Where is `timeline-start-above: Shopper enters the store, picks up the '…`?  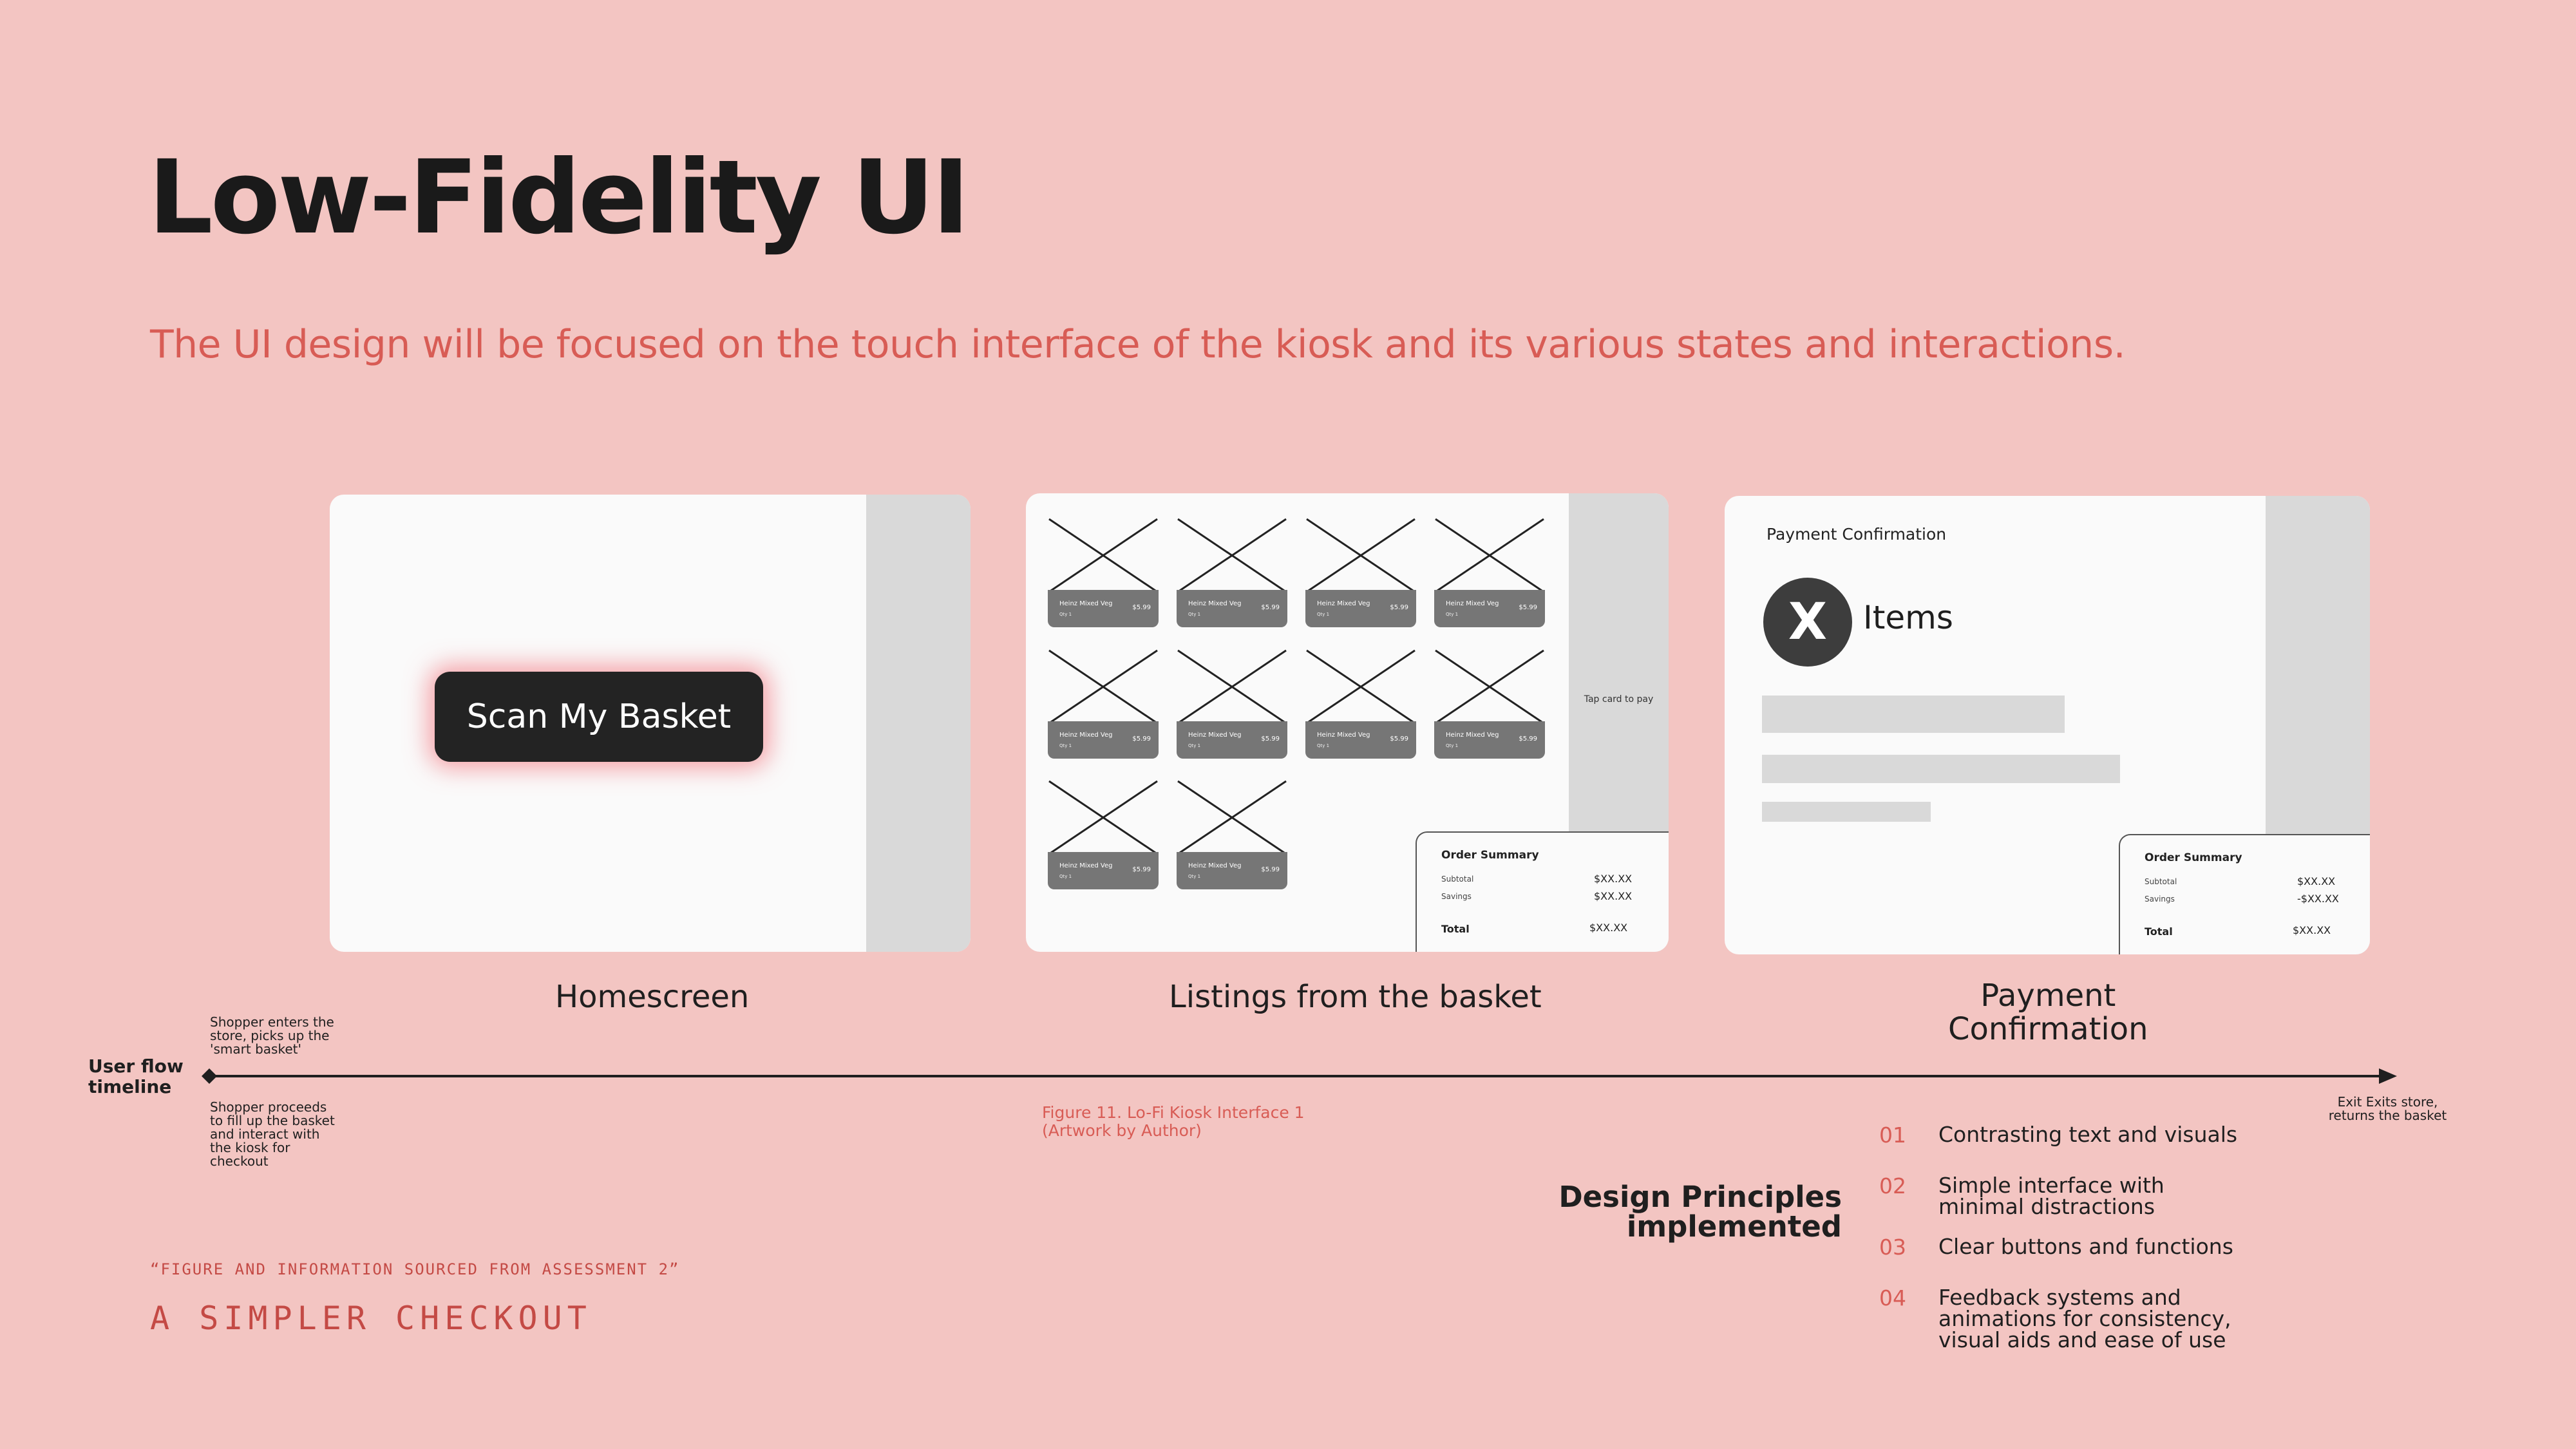 timeline-start-above: Shopper enters the store, picks up the '… is located at coordinates (272, 1036).